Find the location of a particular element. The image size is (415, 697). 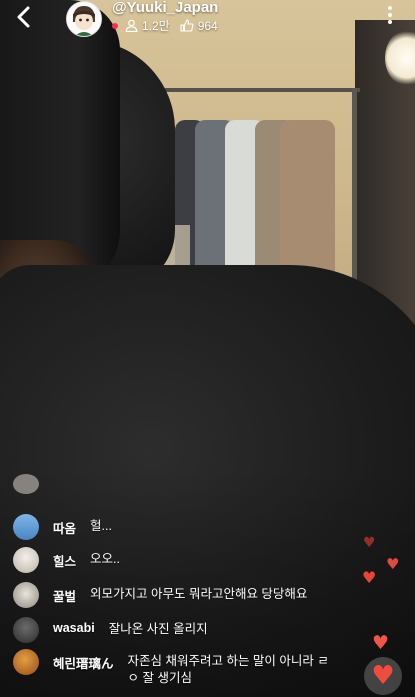

viewers-icon is located at coordinates (131, 25).